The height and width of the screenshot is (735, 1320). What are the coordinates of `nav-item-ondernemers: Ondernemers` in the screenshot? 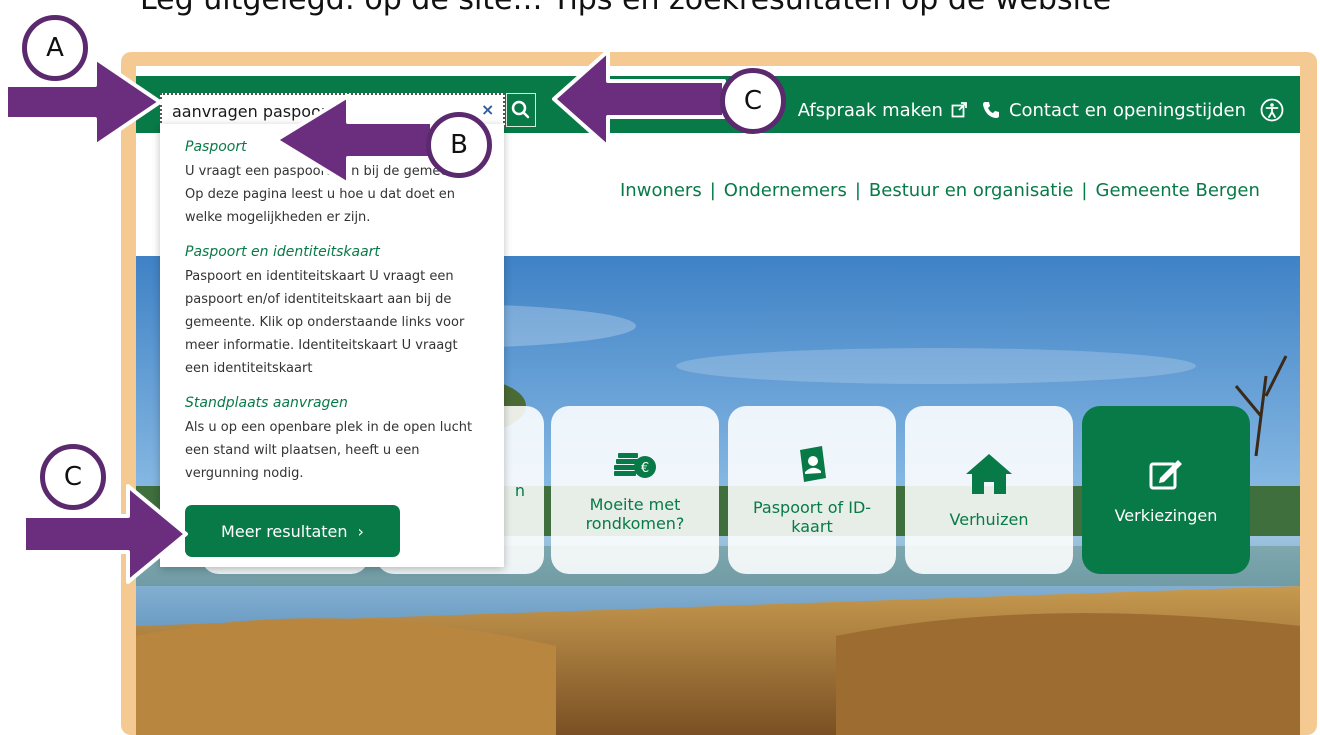 It's located at (785, 190).